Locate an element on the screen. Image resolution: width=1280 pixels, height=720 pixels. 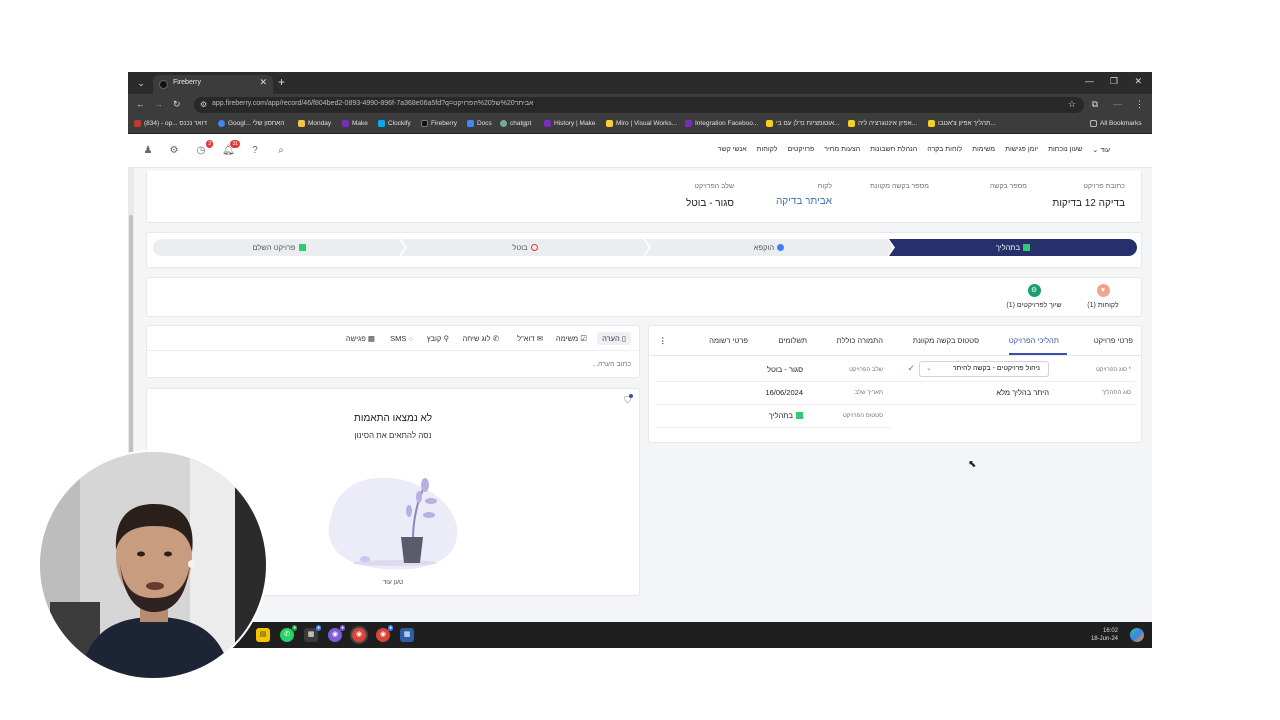
nav-dashboards: לוחות בקרה is located at coordinates (944, 150).